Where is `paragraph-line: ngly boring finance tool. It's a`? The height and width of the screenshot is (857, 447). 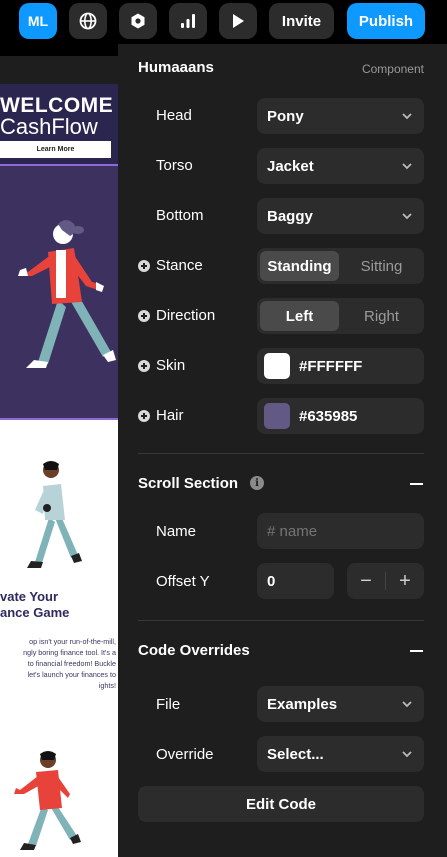 paragraph-line: ngly boring finance tool. It's a is located at coordinates (69, 652).